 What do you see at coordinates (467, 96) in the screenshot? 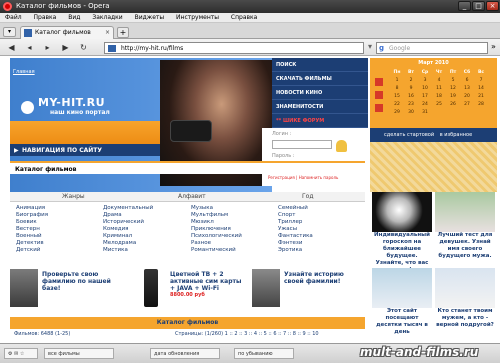
I see `calendar-day: 20` at bounding box center [467, 96].